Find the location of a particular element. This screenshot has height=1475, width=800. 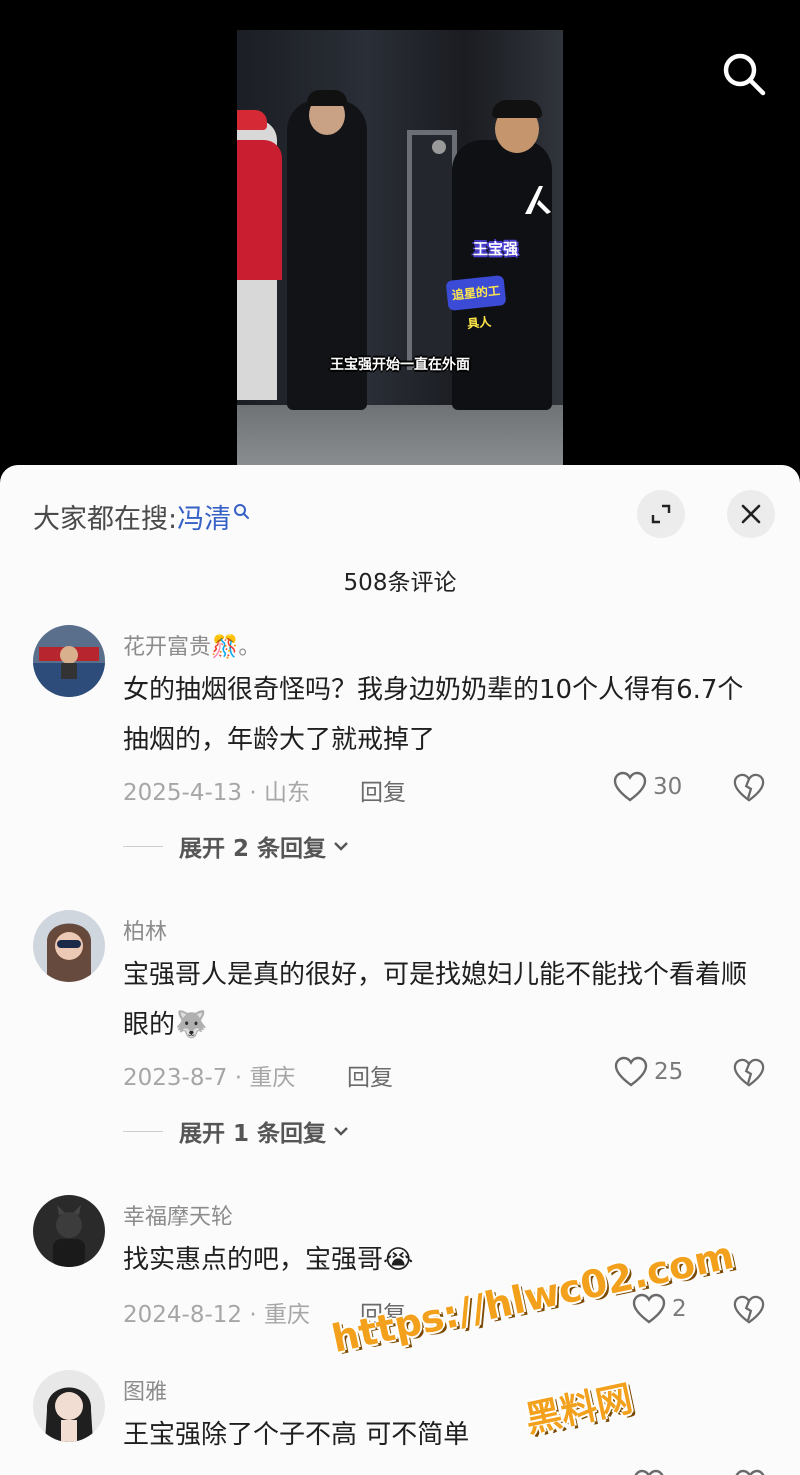

video-name-tag: 王宝强 is located at coordinates (496, 249).